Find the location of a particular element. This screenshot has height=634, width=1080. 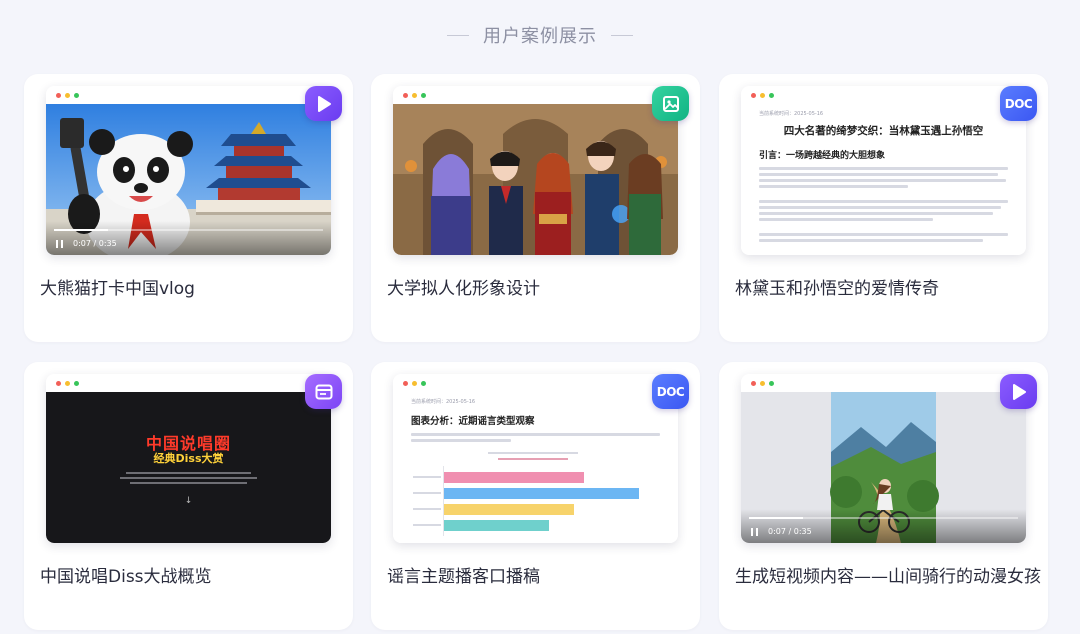

case-card-university-characters: 大学拟人化形象设计 is located at coordinates (535, 208).